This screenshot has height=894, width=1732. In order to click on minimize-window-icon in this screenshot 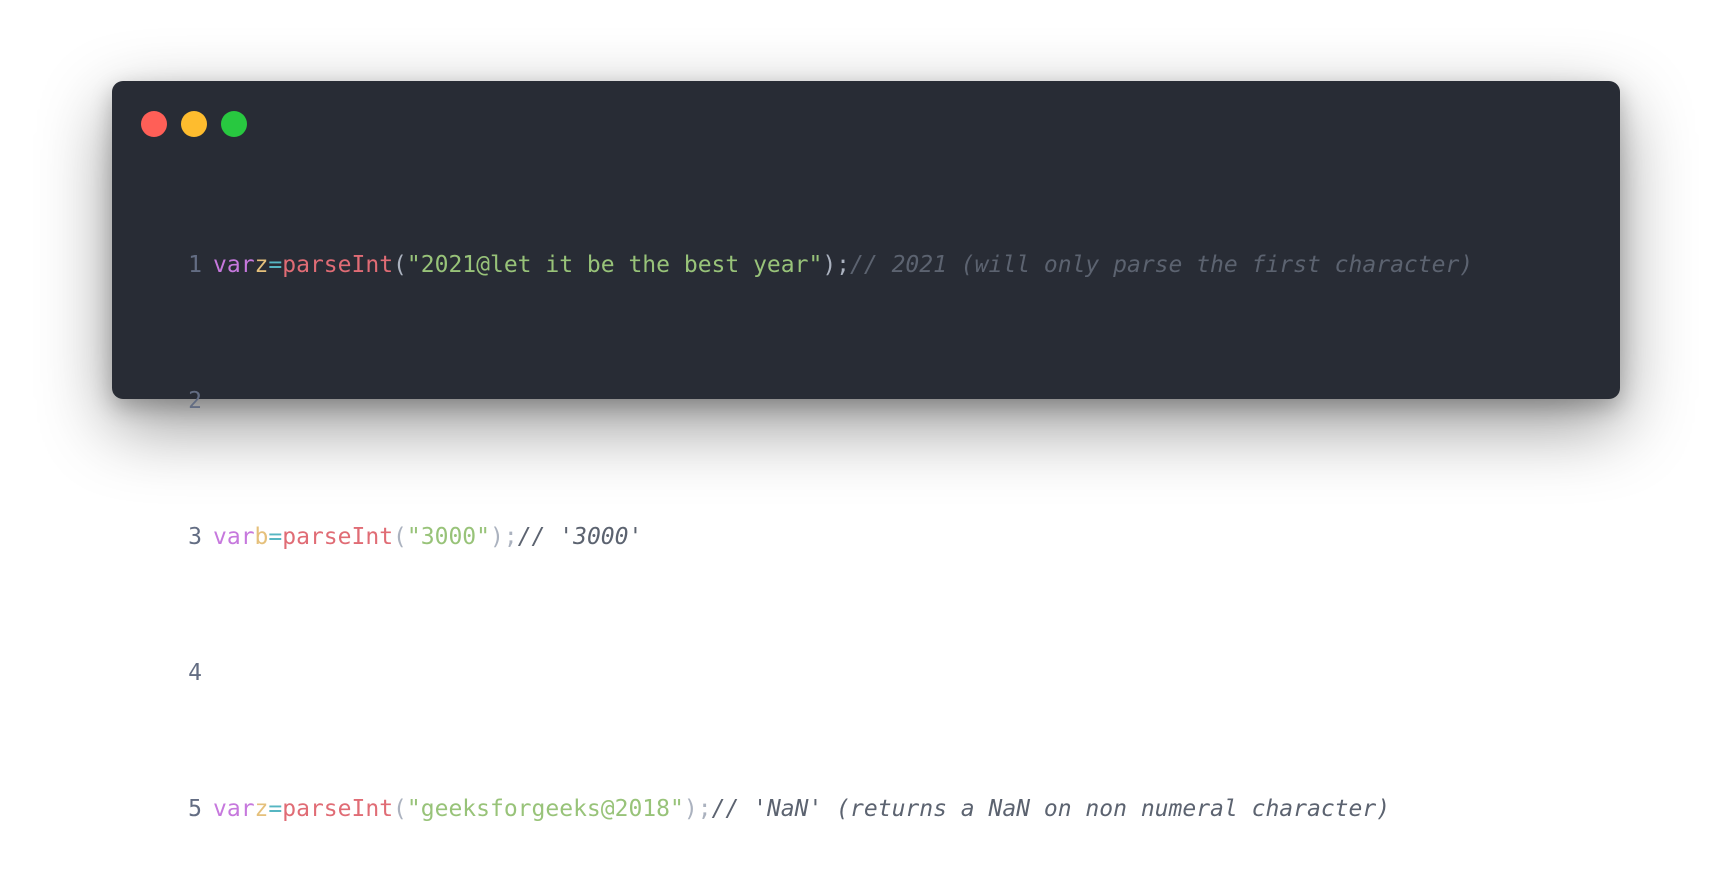, I will do `click(194, 124)`.